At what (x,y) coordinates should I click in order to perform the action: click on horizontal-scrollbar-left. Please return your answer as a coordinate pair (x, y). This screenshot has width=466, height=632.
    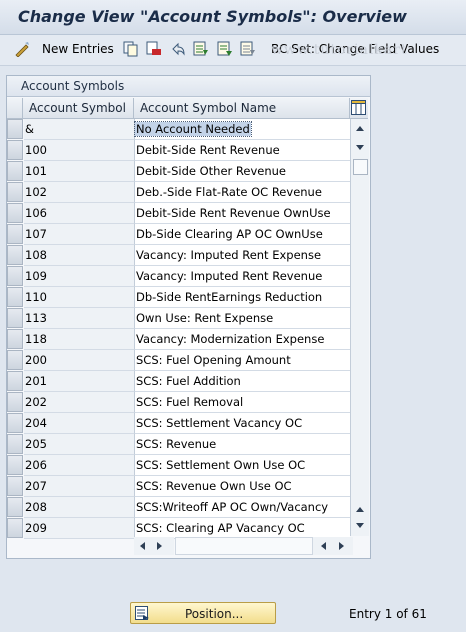
    Looking at the image, I should click on (154, 546).